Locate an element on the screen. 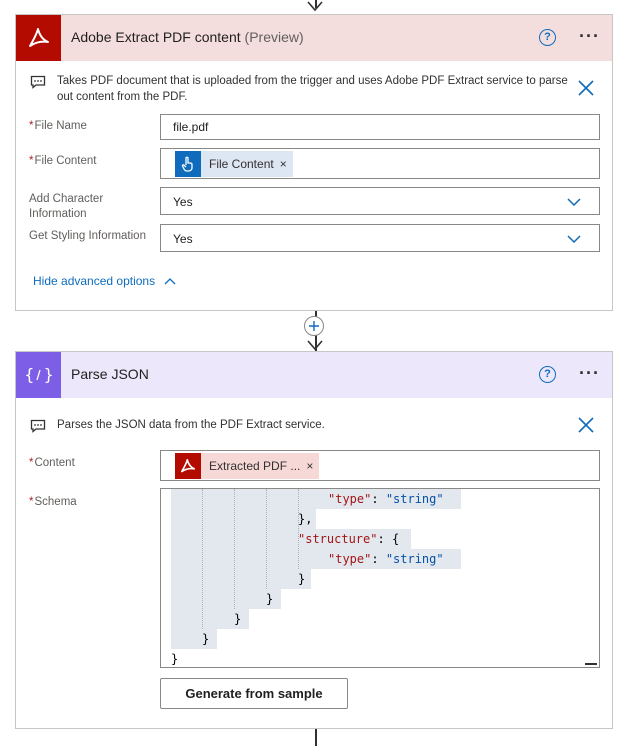 The height and width of the screenshot is (746, 622). content-input: Extracted PDF ... × is located at coordinates (380, 465).